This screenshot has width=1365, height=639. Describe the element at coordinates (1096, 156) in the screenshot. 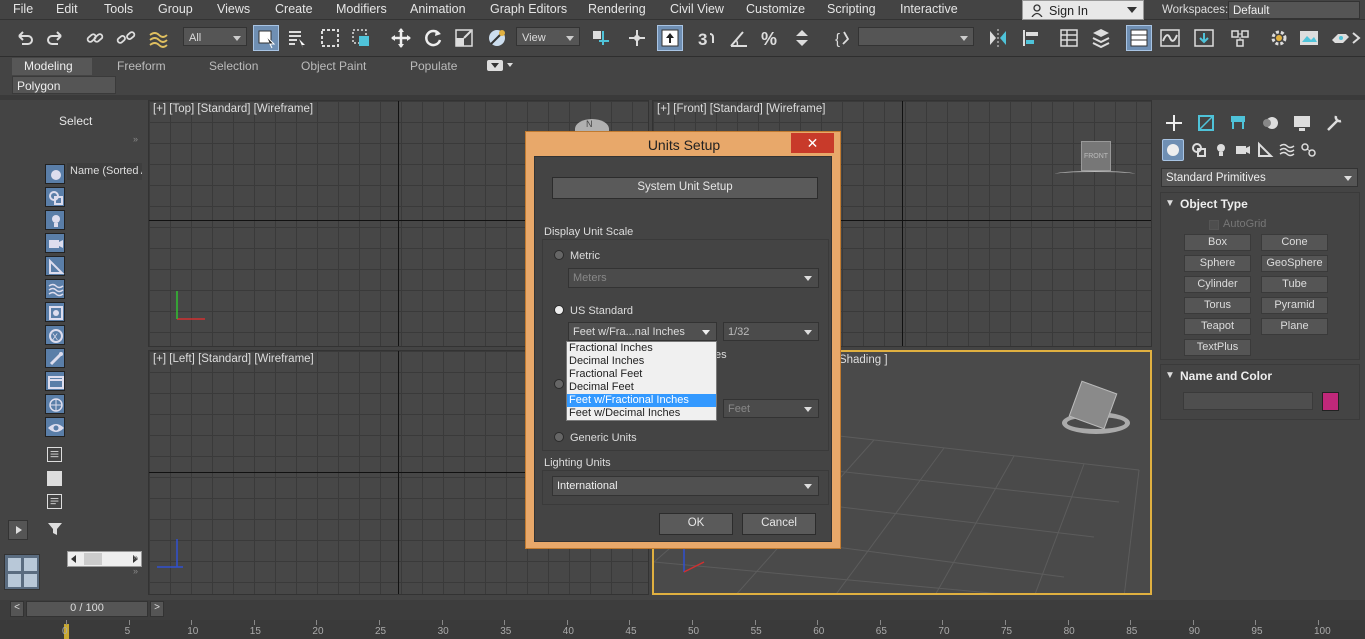

I see `viewcube-front: FRONT` at that location.